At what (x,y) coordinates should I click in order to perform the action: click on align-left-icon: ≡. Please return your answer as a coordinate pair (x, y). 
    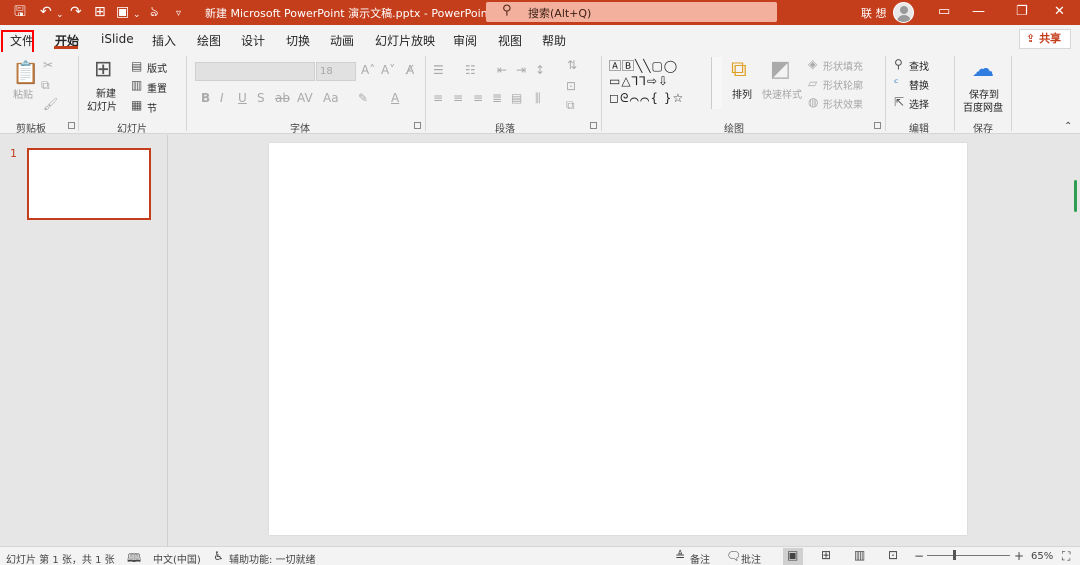
    Looking at the image, I should click on (438, 98).